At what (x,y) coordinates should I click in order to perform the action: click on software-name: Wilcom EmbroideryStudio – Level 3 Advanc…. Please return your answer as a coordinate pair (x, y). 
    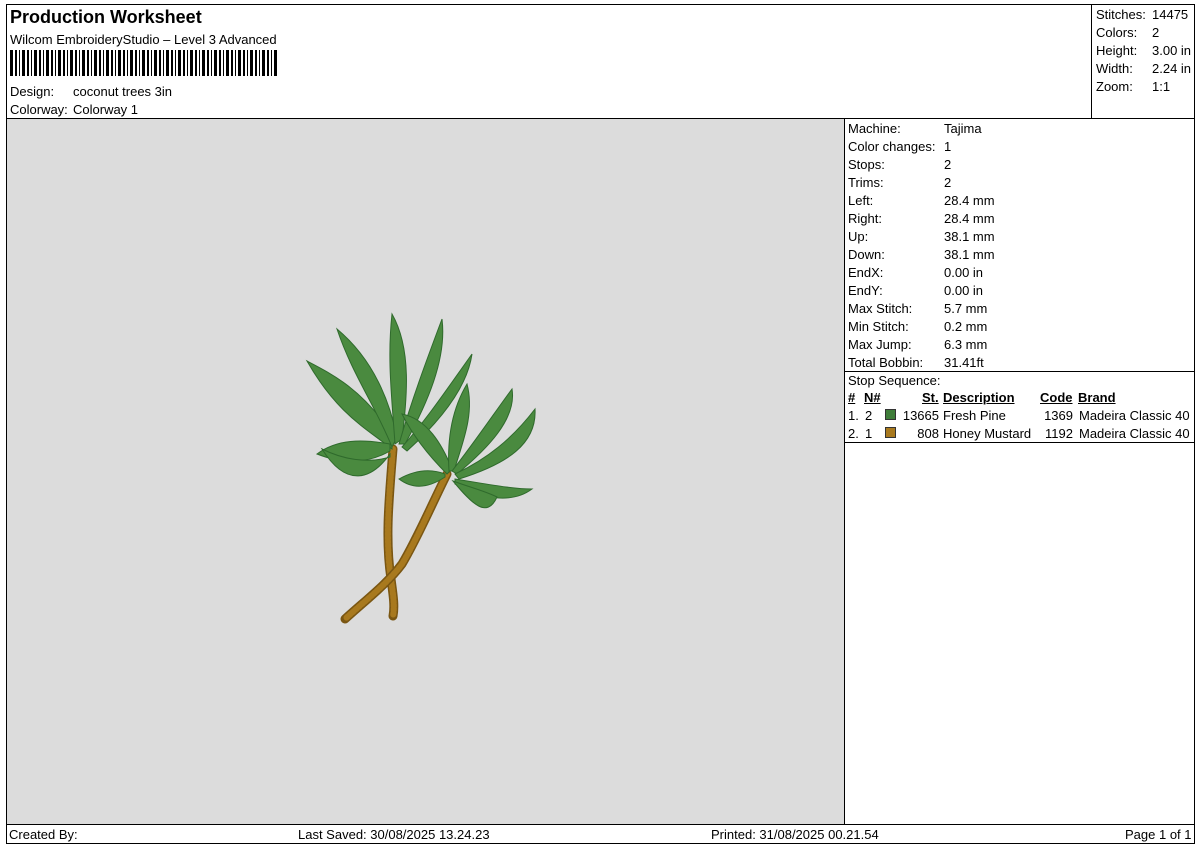
    Looking at the image, I should click on (143, 39).